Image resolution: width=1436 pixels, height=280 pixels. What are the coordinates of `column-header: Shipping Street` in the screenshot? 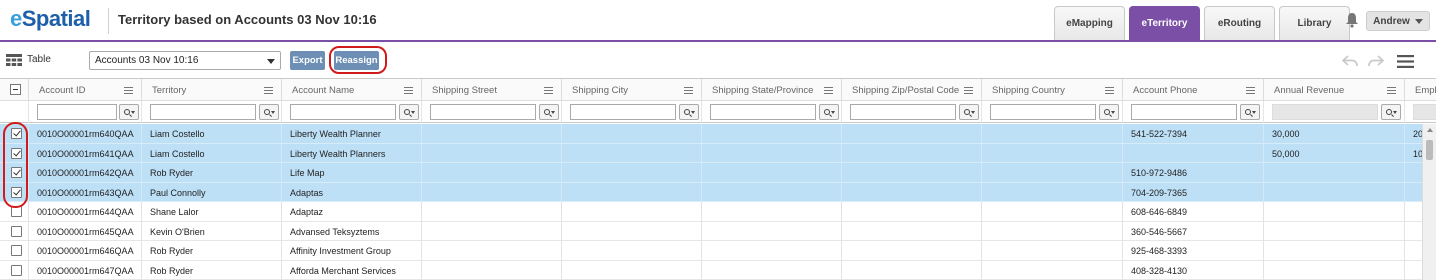 It's located at (492, 90).